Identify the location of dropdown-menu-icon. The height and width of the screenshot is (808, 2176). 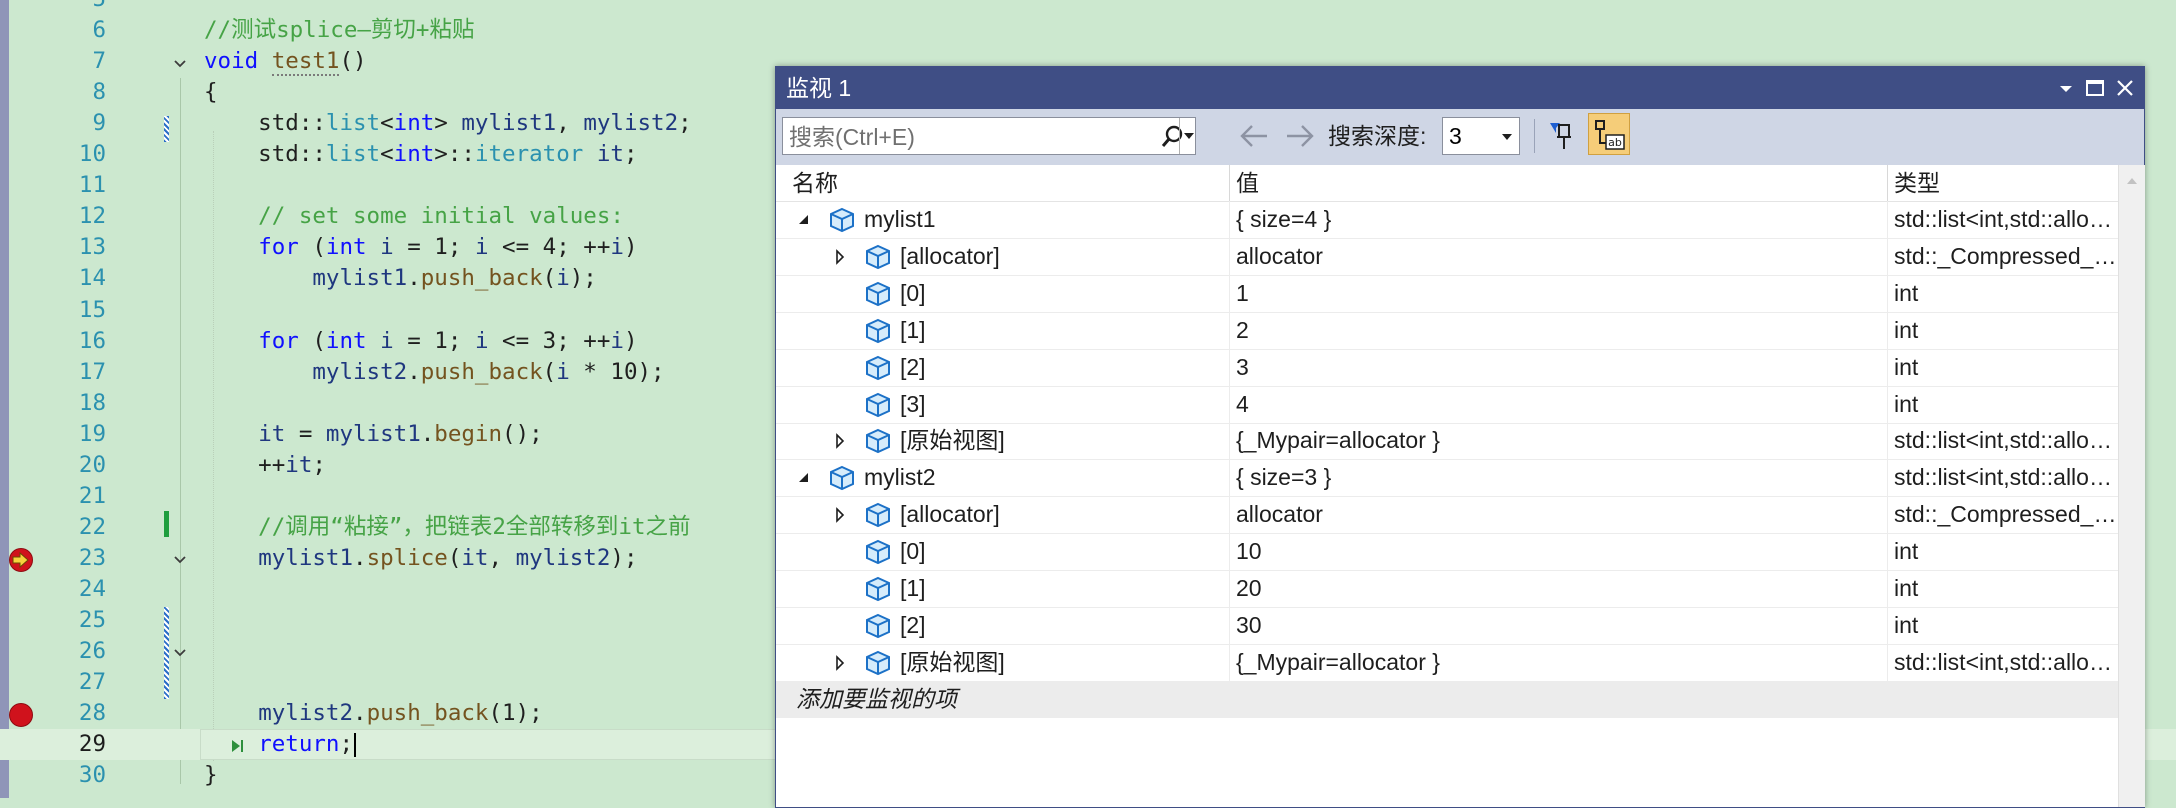
(2066, 88).